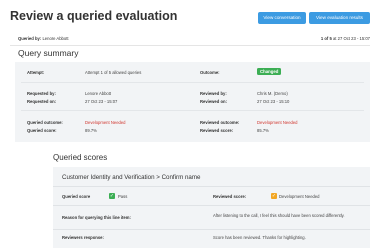 The width and height of the screenshot is (375, 248). I want to click on queried-by-value: Lenore Abbott, so click(55, 38).